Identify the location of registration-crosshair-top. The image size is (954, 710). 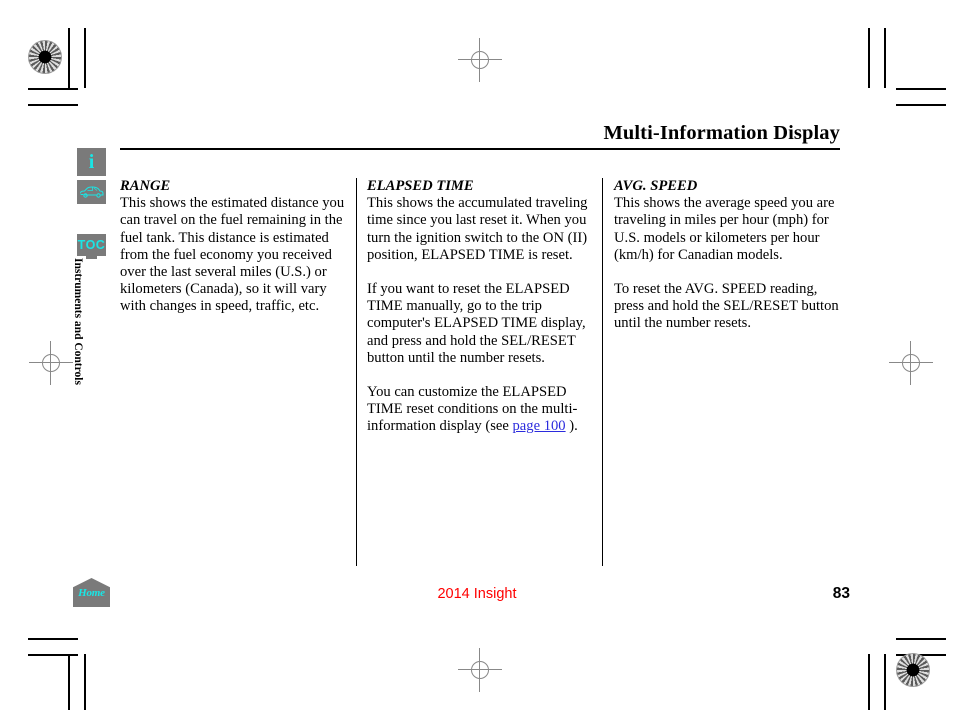
(480, 60).